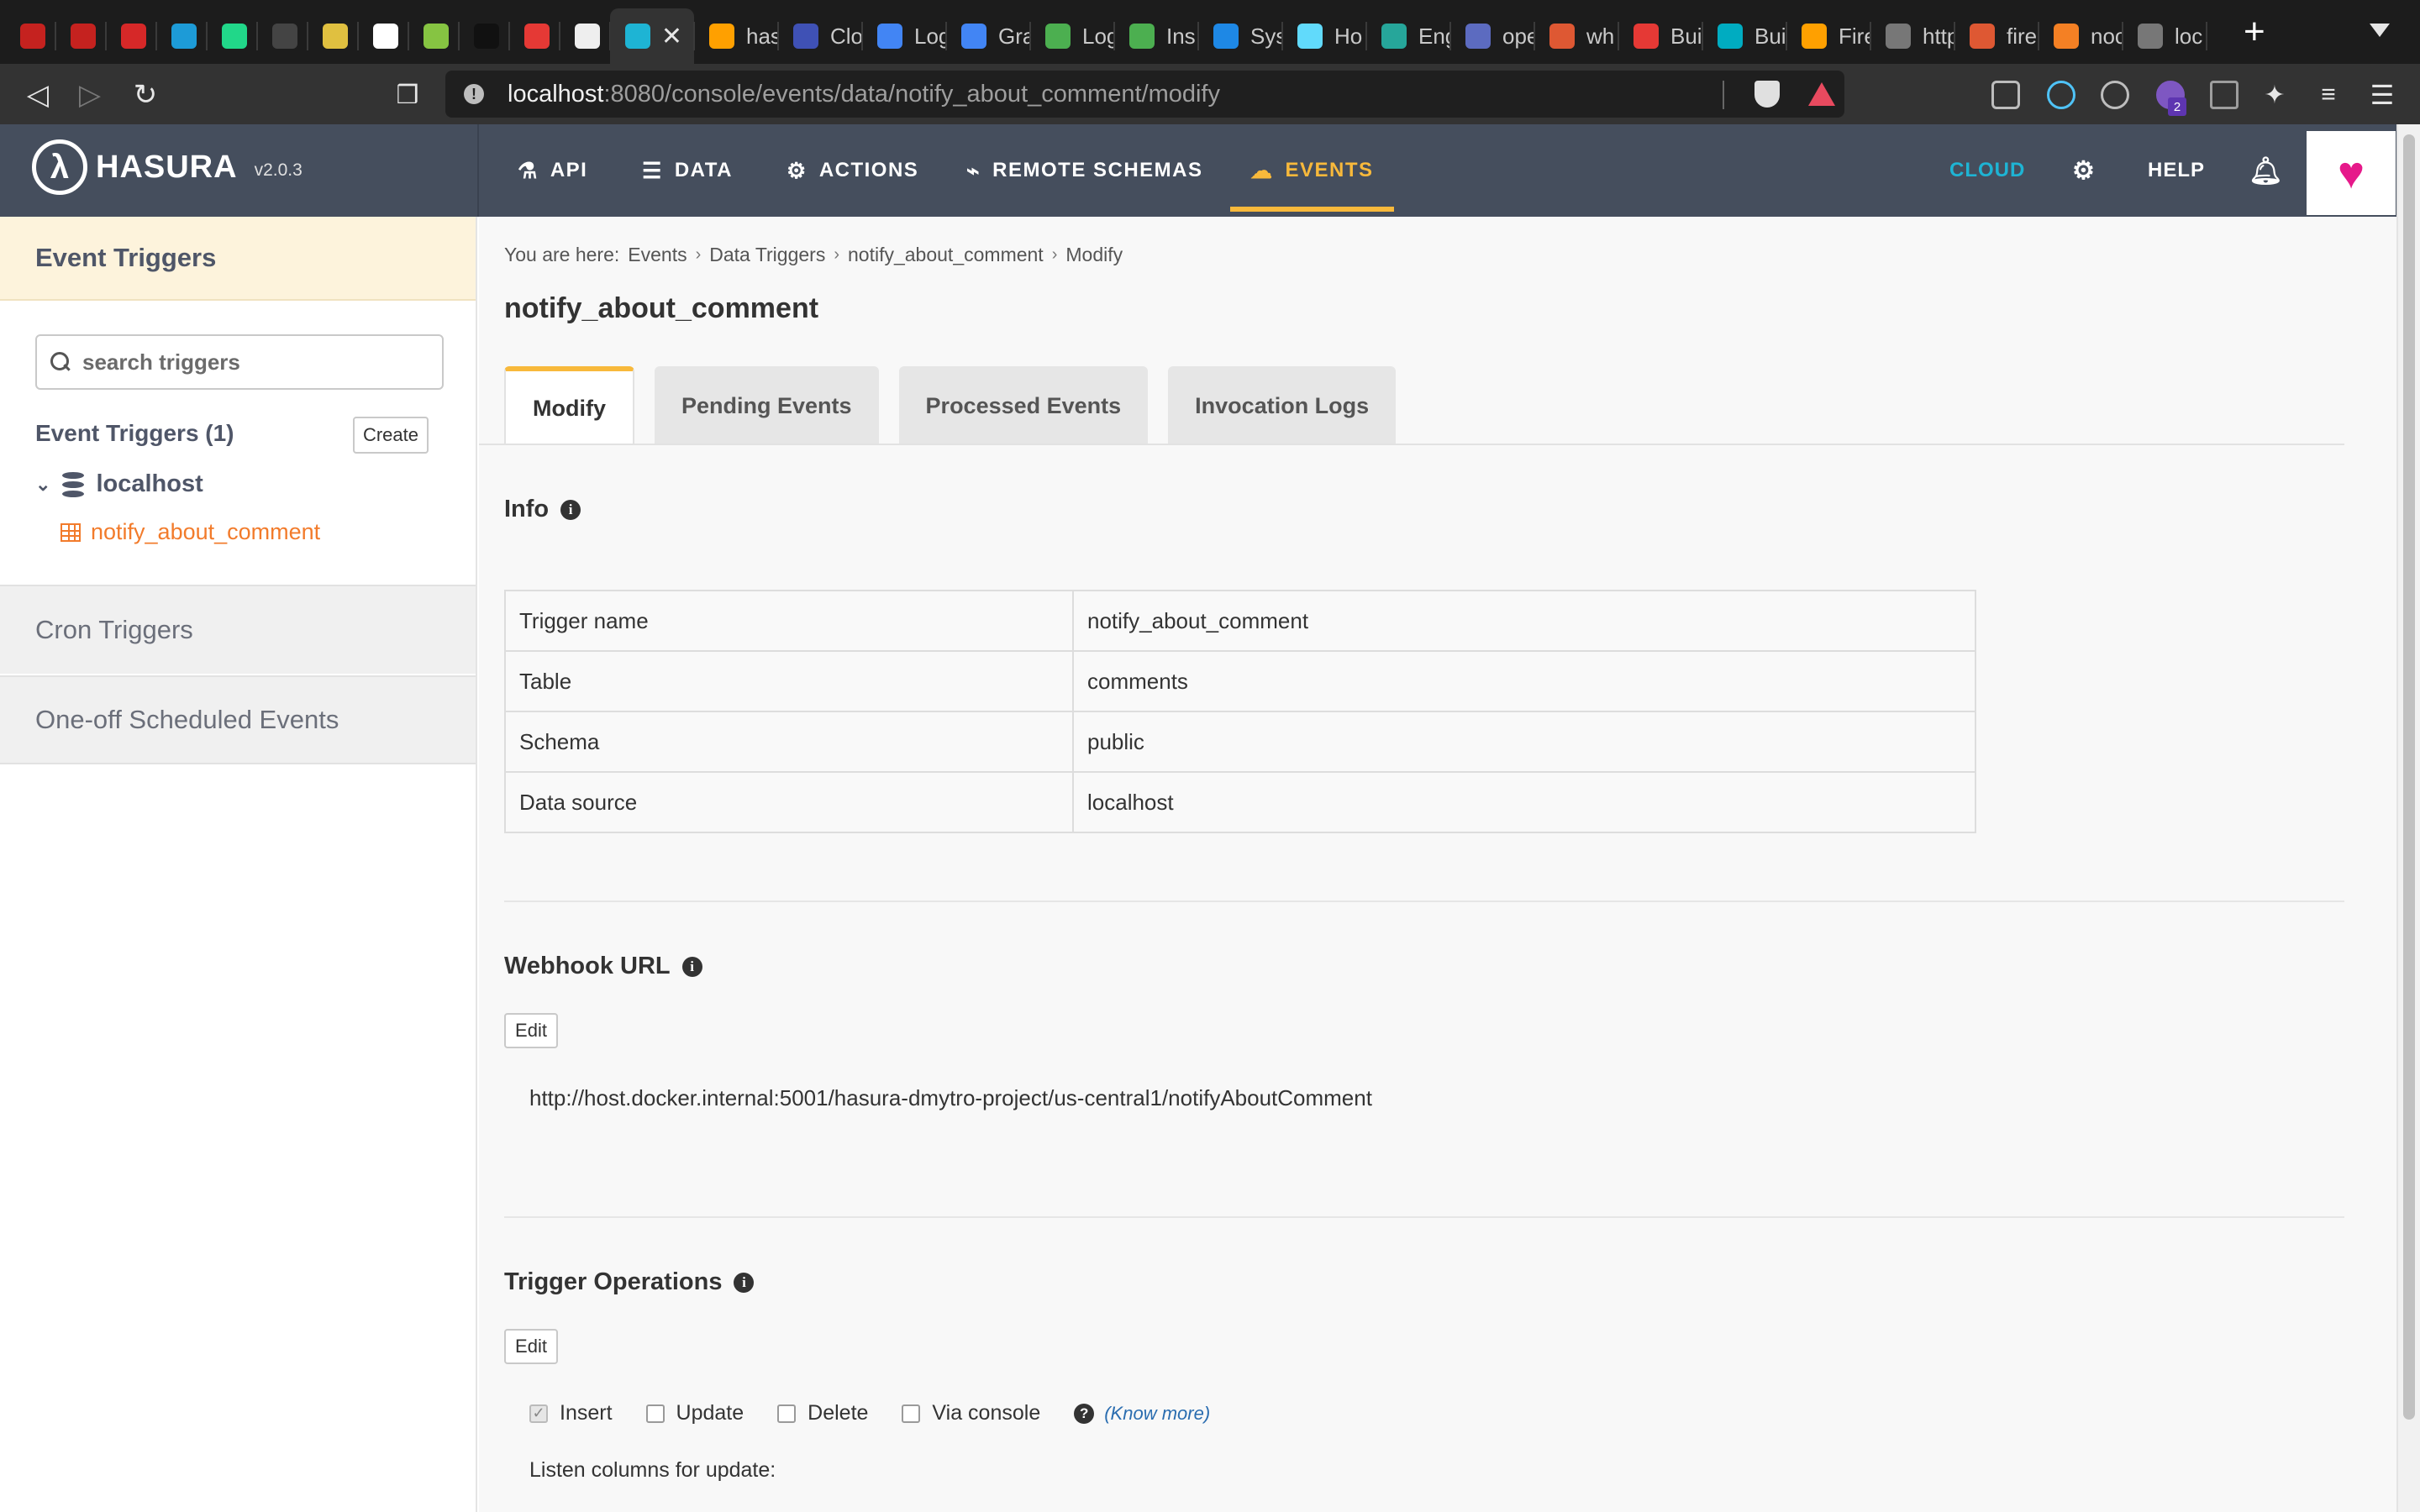  I want to click on edit-operations-button: Edit, so click(531, 1346).